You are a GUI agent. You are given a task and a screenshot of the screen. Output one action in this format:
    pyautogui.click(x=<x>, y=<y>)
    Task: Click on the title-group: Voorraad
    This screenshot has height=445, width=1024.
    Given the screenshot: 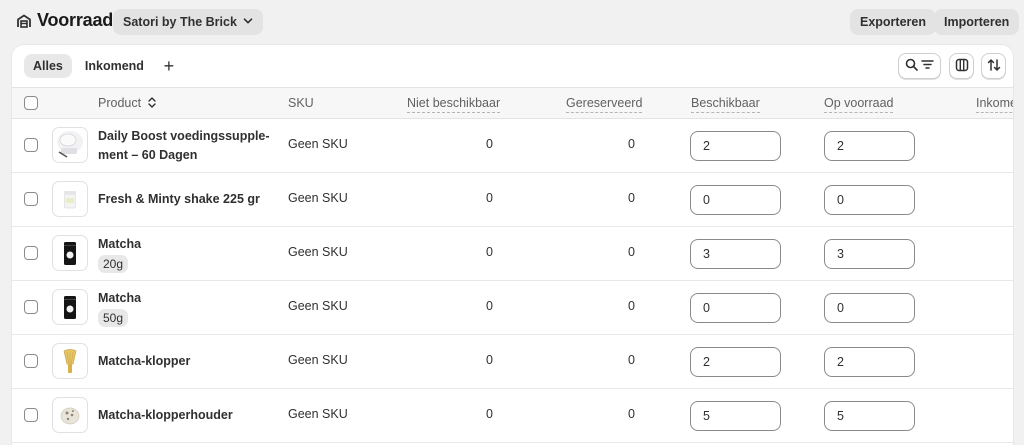 What is the action you would take?
    pyautogui.click(x=64, y=20)
    